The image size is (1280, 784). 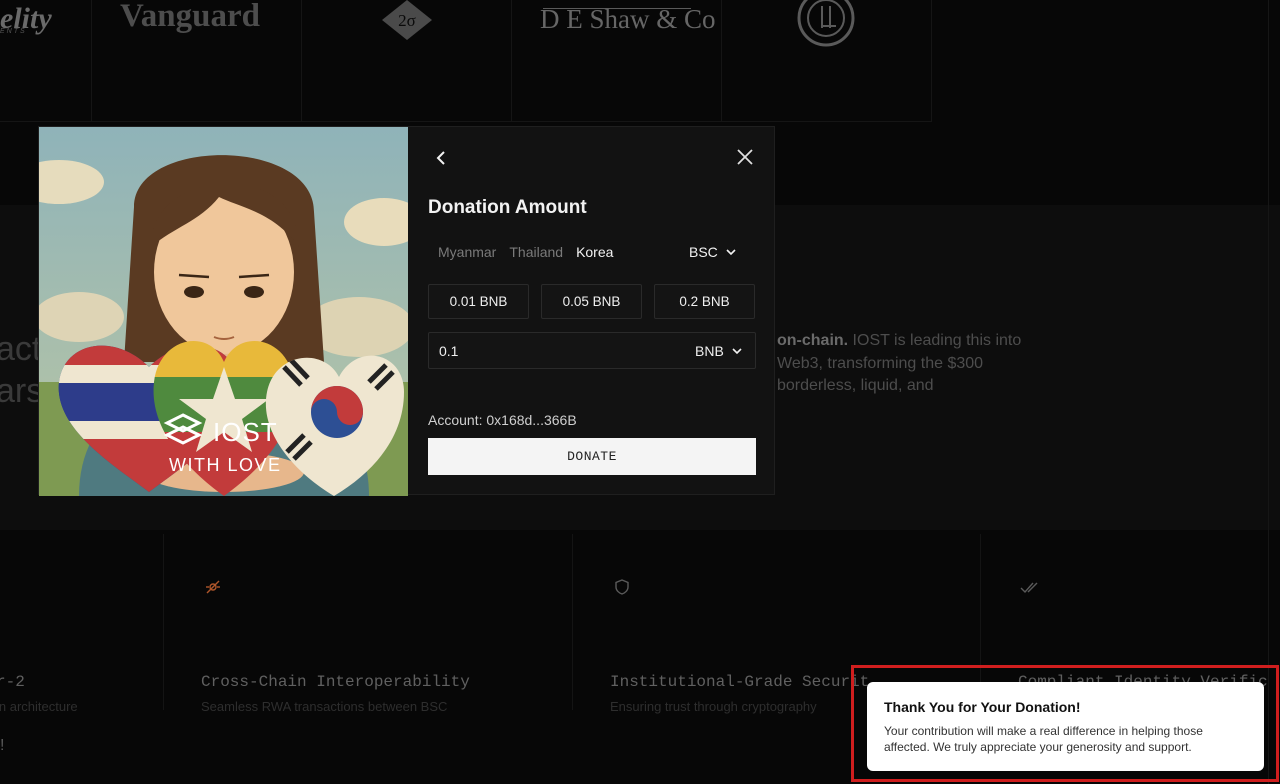 I want to click on fidelity-logo-sub: ENTS, so click(x=13, y=31).